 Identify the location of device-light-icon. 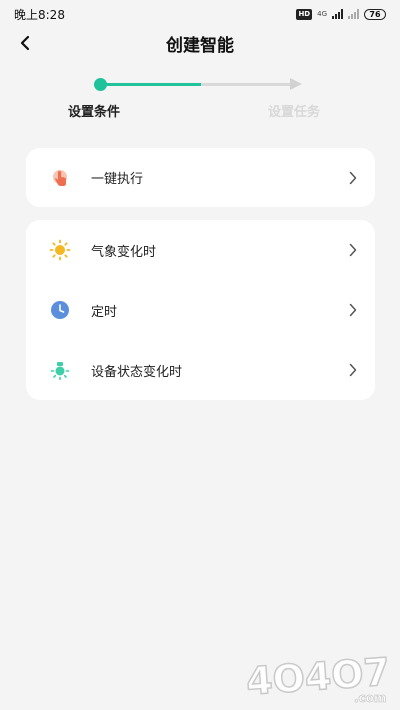
(60, 370).